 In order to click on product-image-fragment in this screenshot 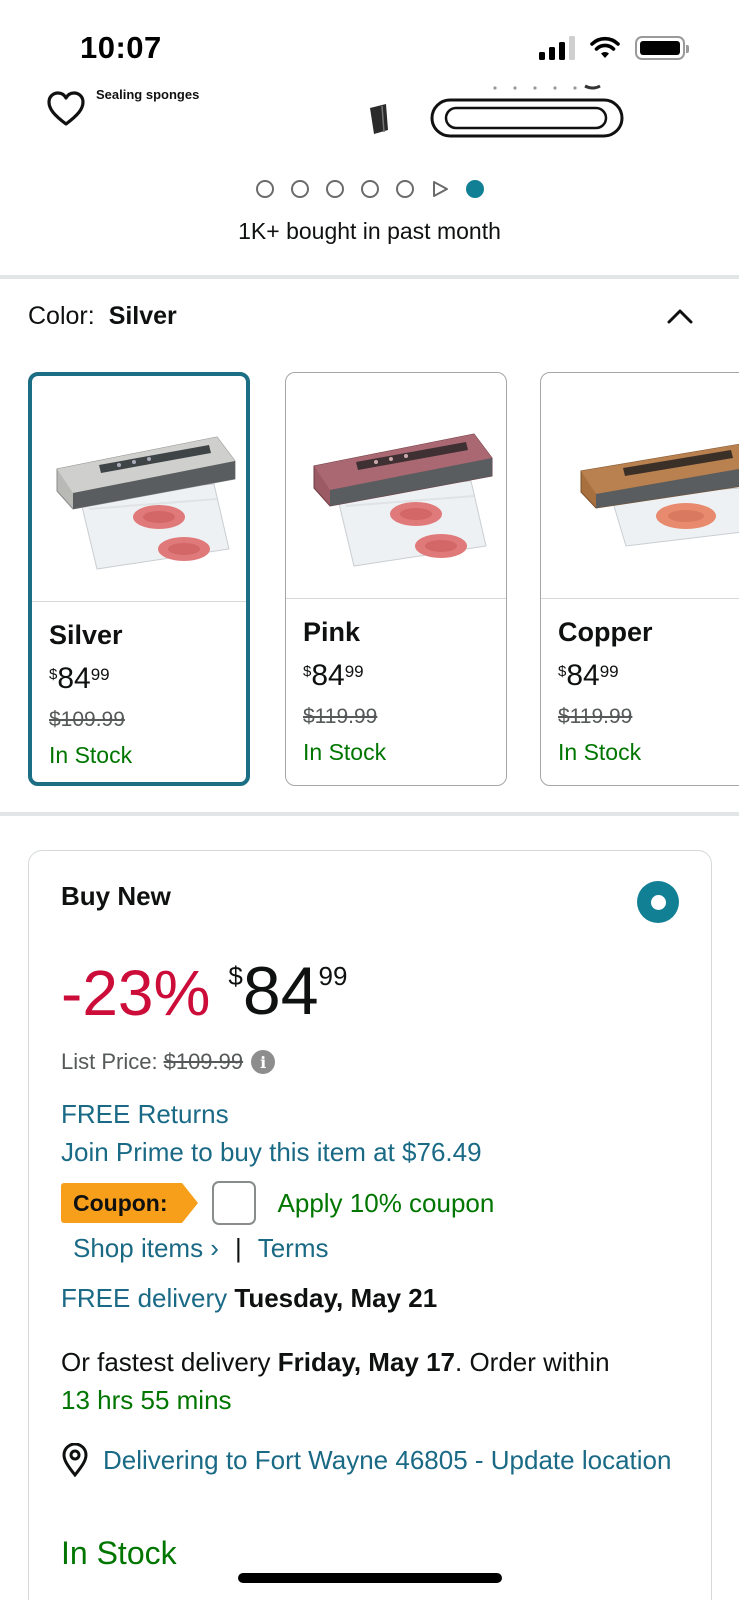, I will do `click(497, 111)`.